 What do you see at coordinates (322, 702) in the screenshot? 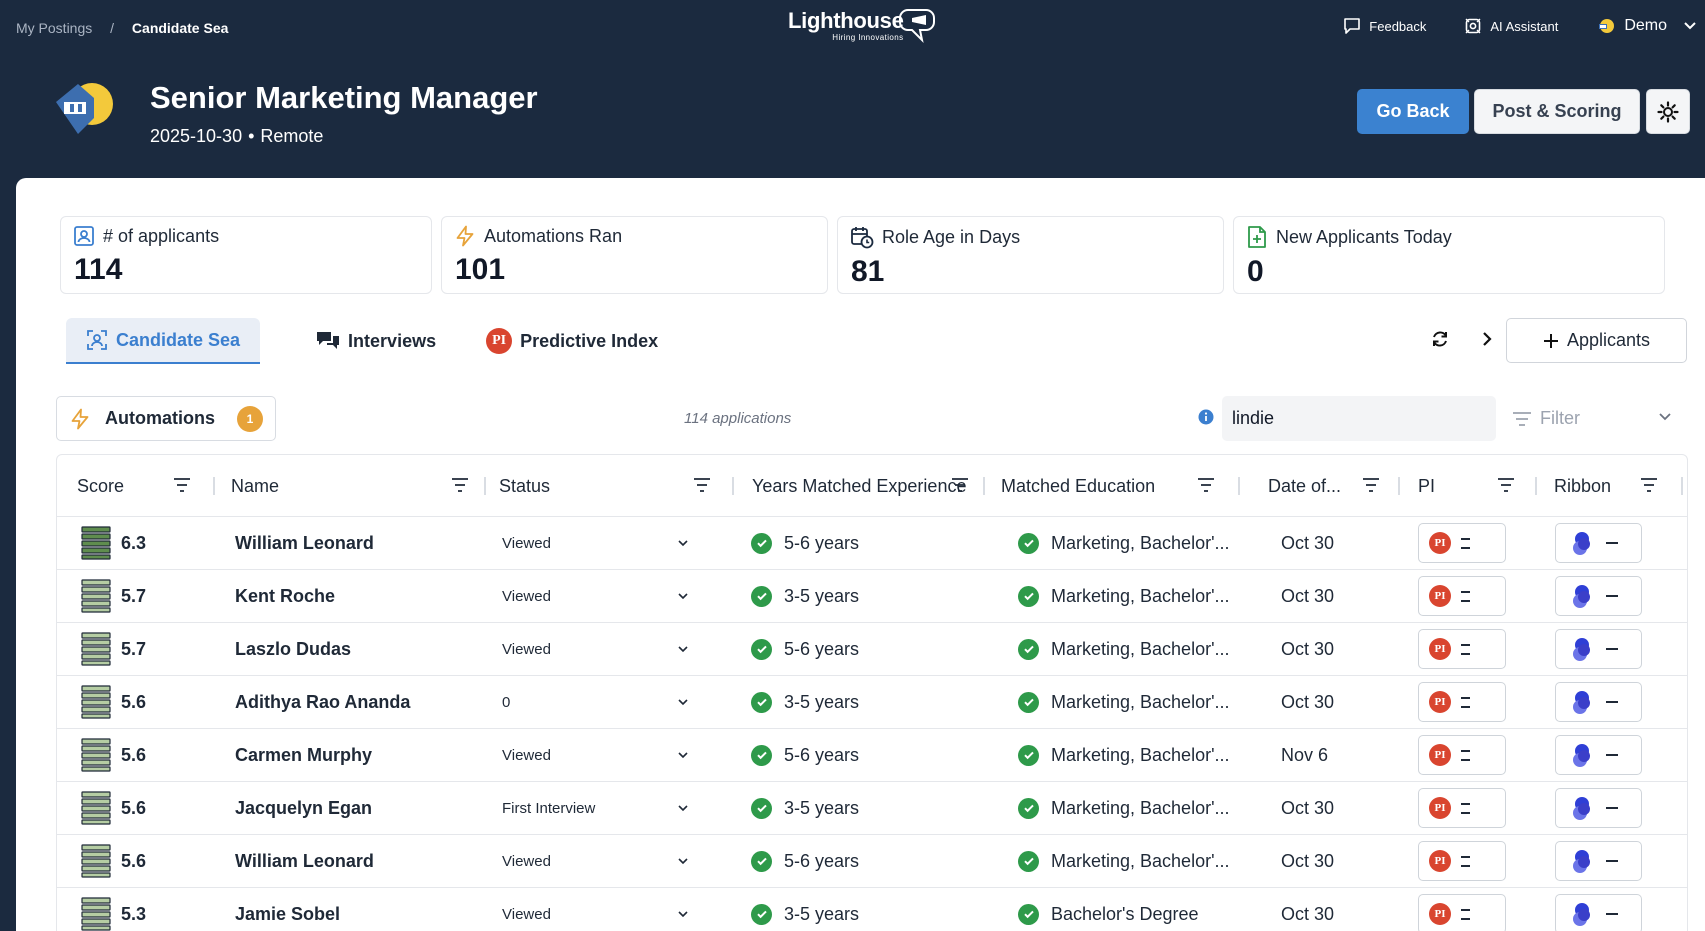
I see `candidate-name: Adithya Rao Ananda` at bounding box center [322, 702].